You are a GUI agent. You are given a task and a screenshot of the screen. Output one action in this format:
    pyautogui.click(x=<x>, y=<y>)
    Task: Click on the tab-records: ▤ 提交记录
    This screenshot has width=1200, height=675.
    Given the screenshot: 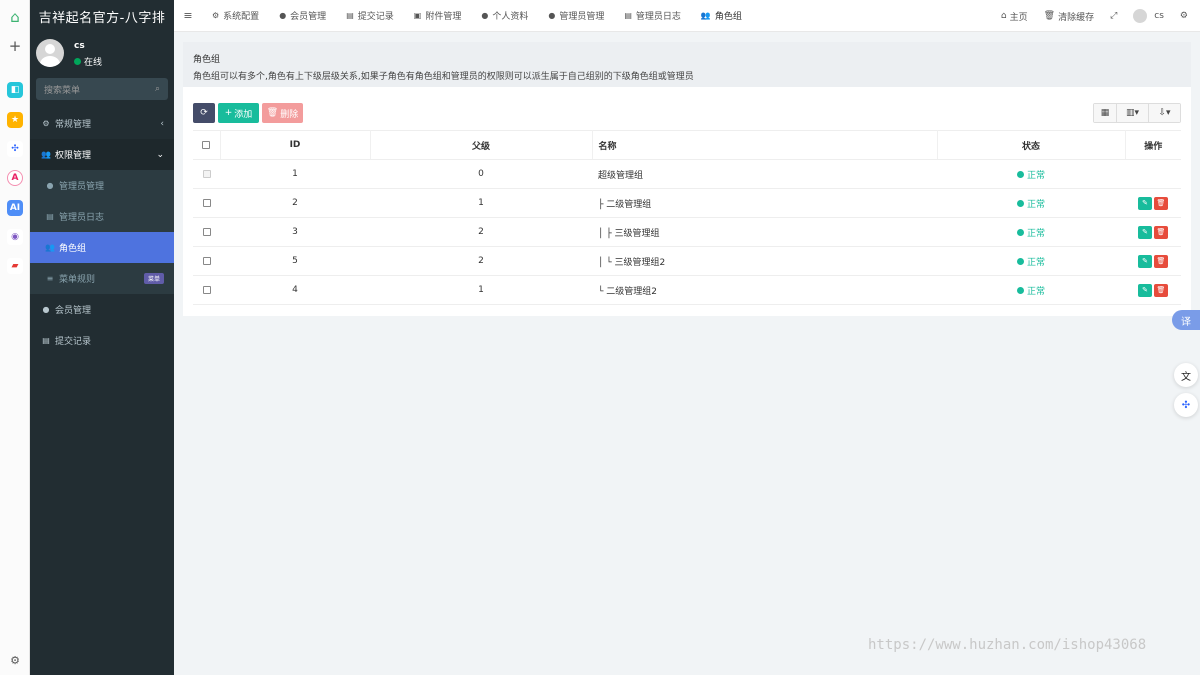 What is the action you would take?
    pyautogui.click(x=370, y=16)
    